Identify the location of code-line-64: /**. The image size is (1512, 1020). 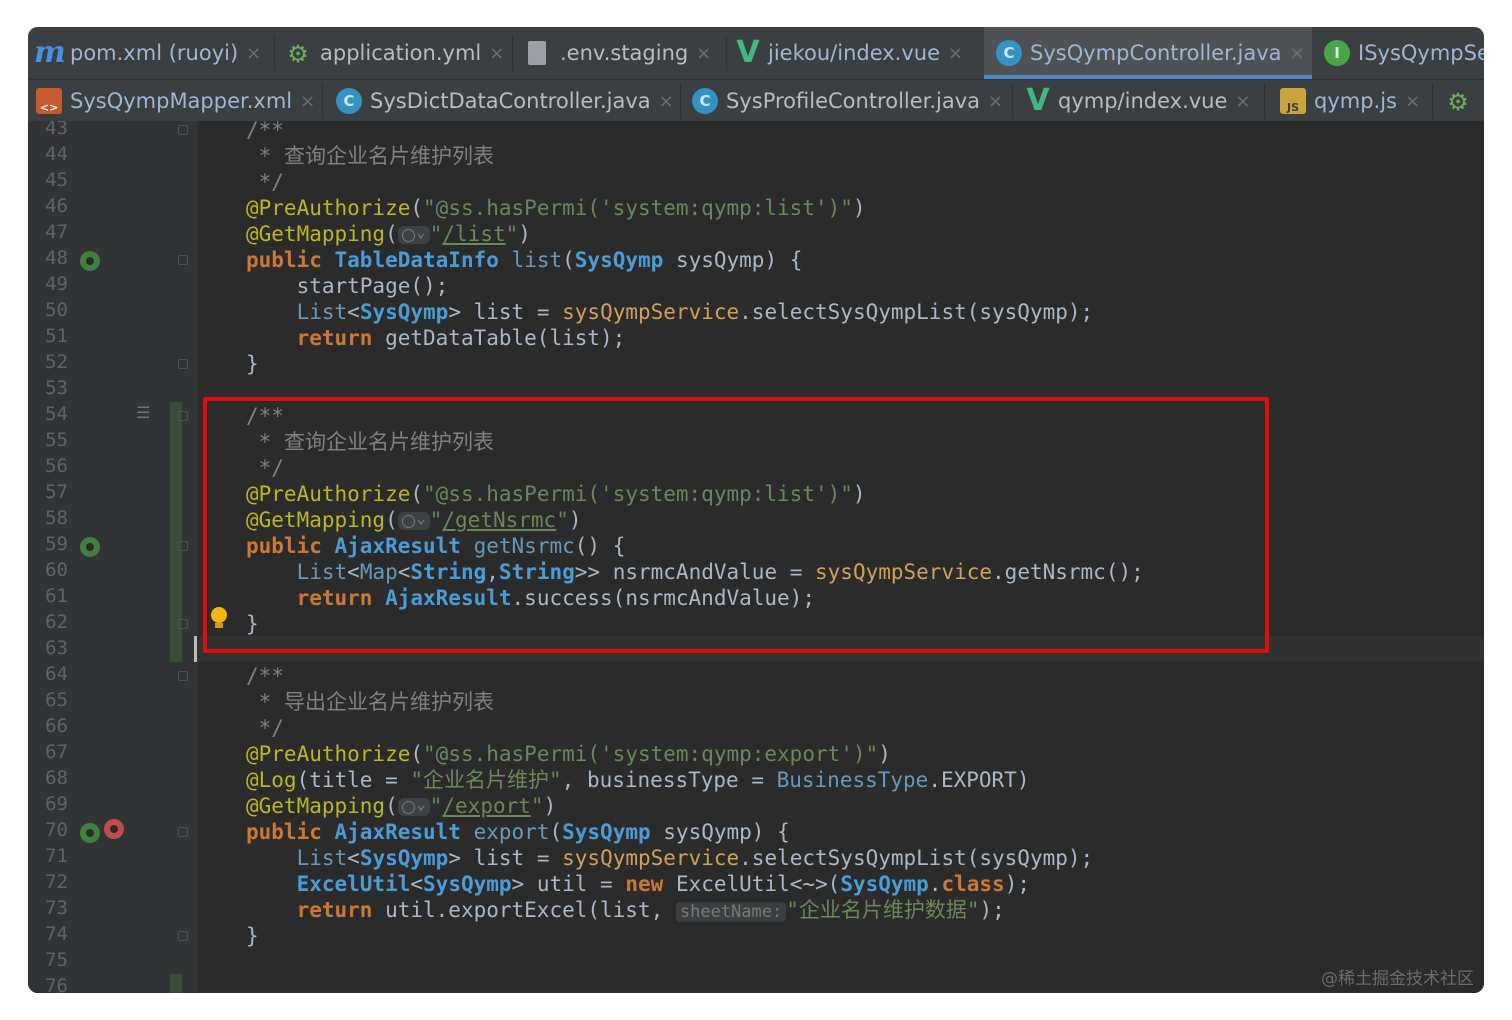
(265, 676).